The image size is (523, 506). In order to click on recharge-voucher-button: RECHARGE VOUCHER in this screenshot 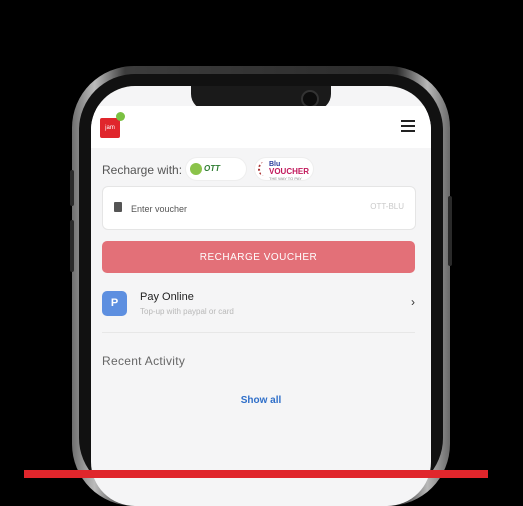, I will do `click(258, 257)`.